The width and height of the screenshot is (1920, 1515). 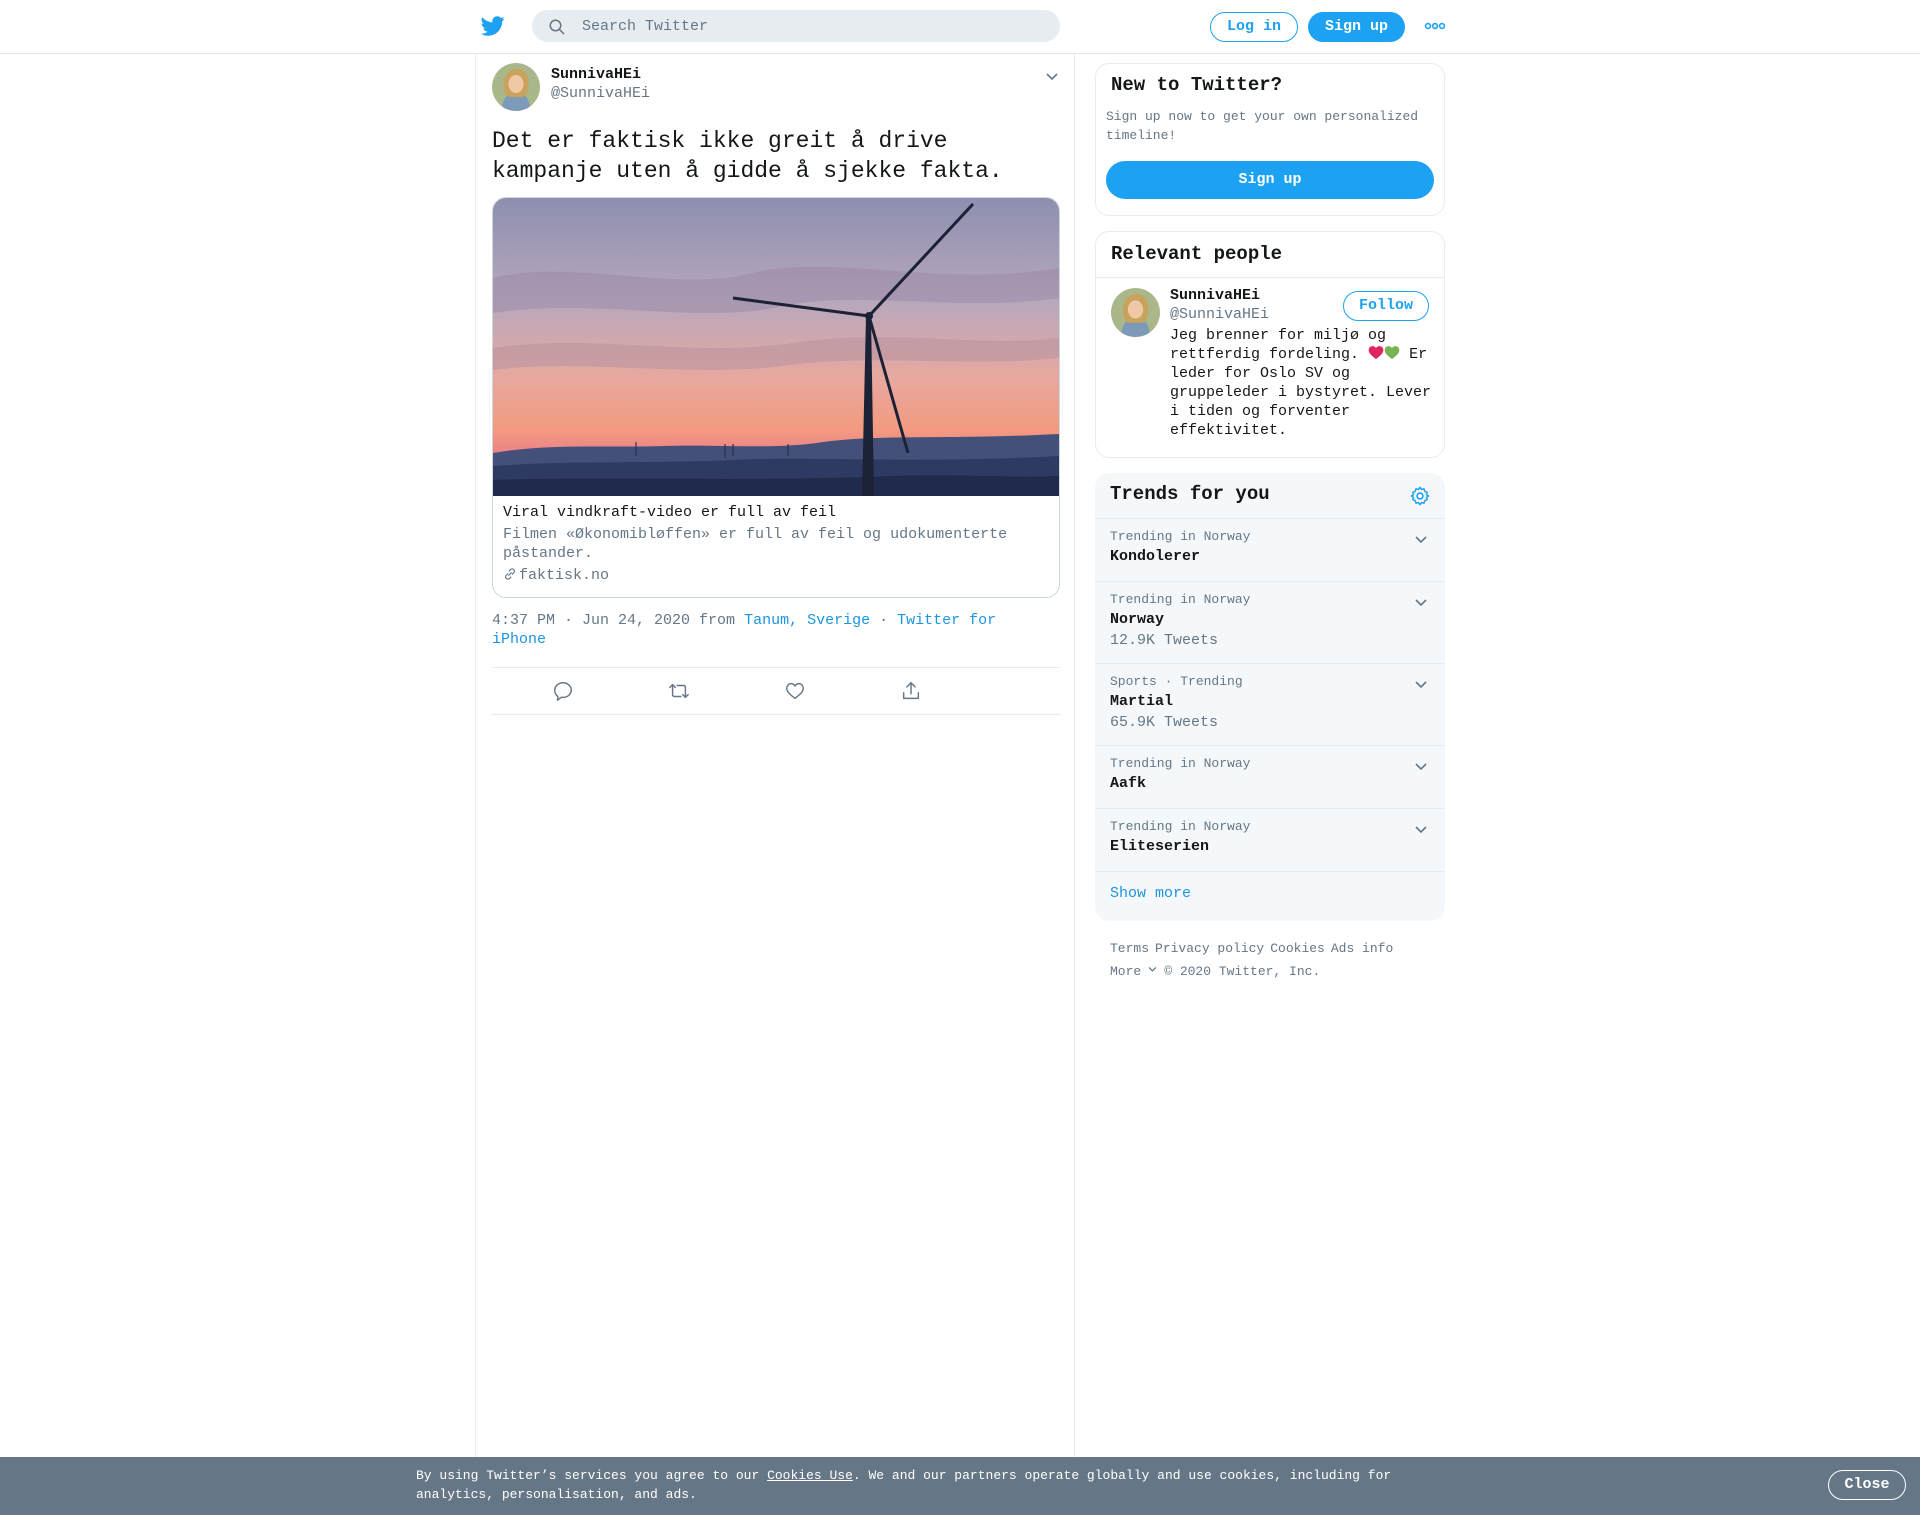 What do you see at coordinates (1270, 623) in the screenshot?
I see `trend-item: Trending in Norway Norway 12.9K Tweets` at bounding box center [1270, 623].